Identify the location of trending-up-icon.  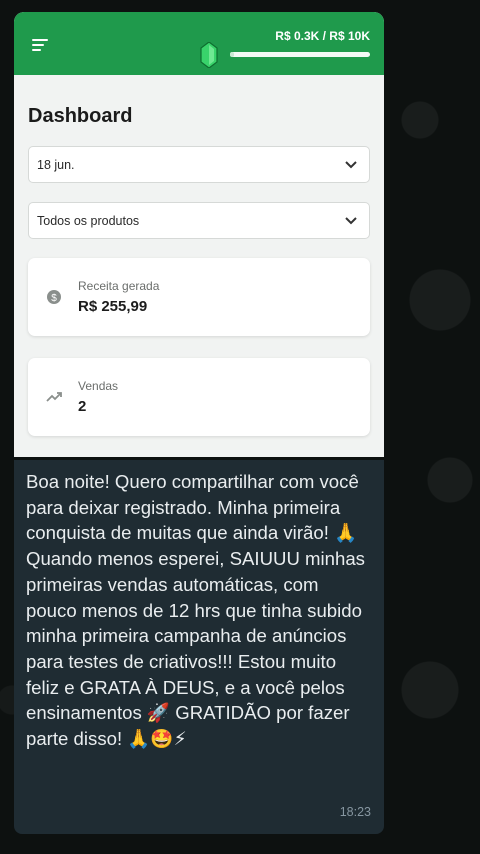
(54, 397).